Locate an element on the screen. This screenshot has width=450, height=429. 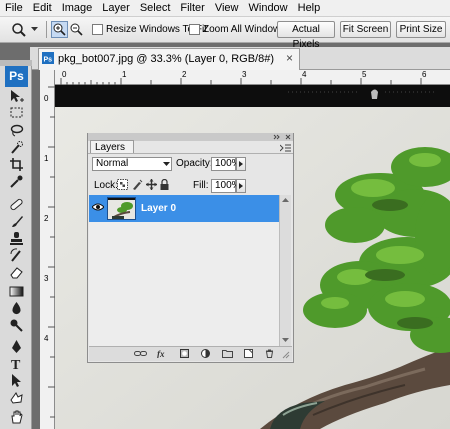
marquee-tool-icon is located at coordinates (16, 113).